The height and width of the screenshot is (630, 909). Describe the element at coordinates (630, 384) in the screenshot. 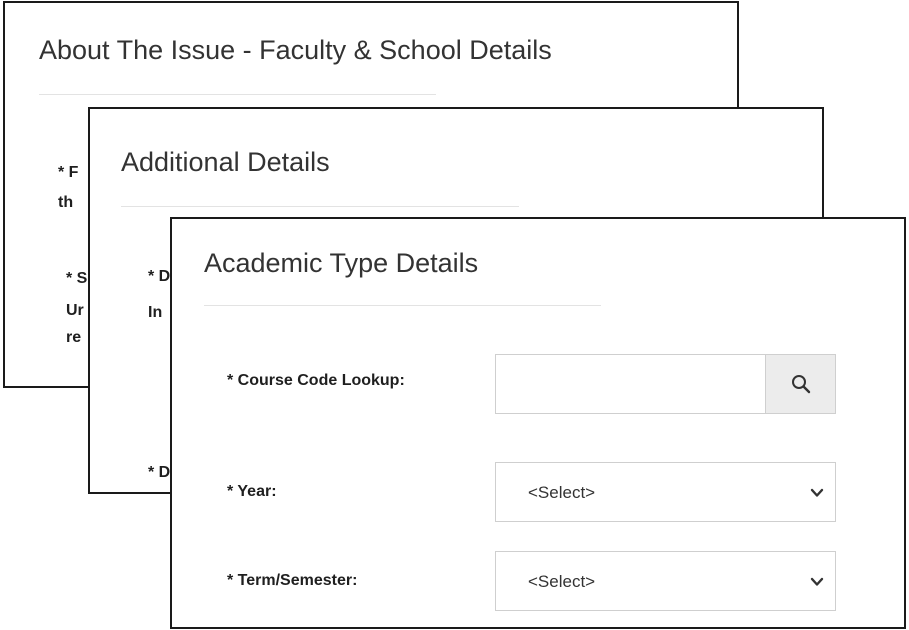

I see `course-code-input` at that location.